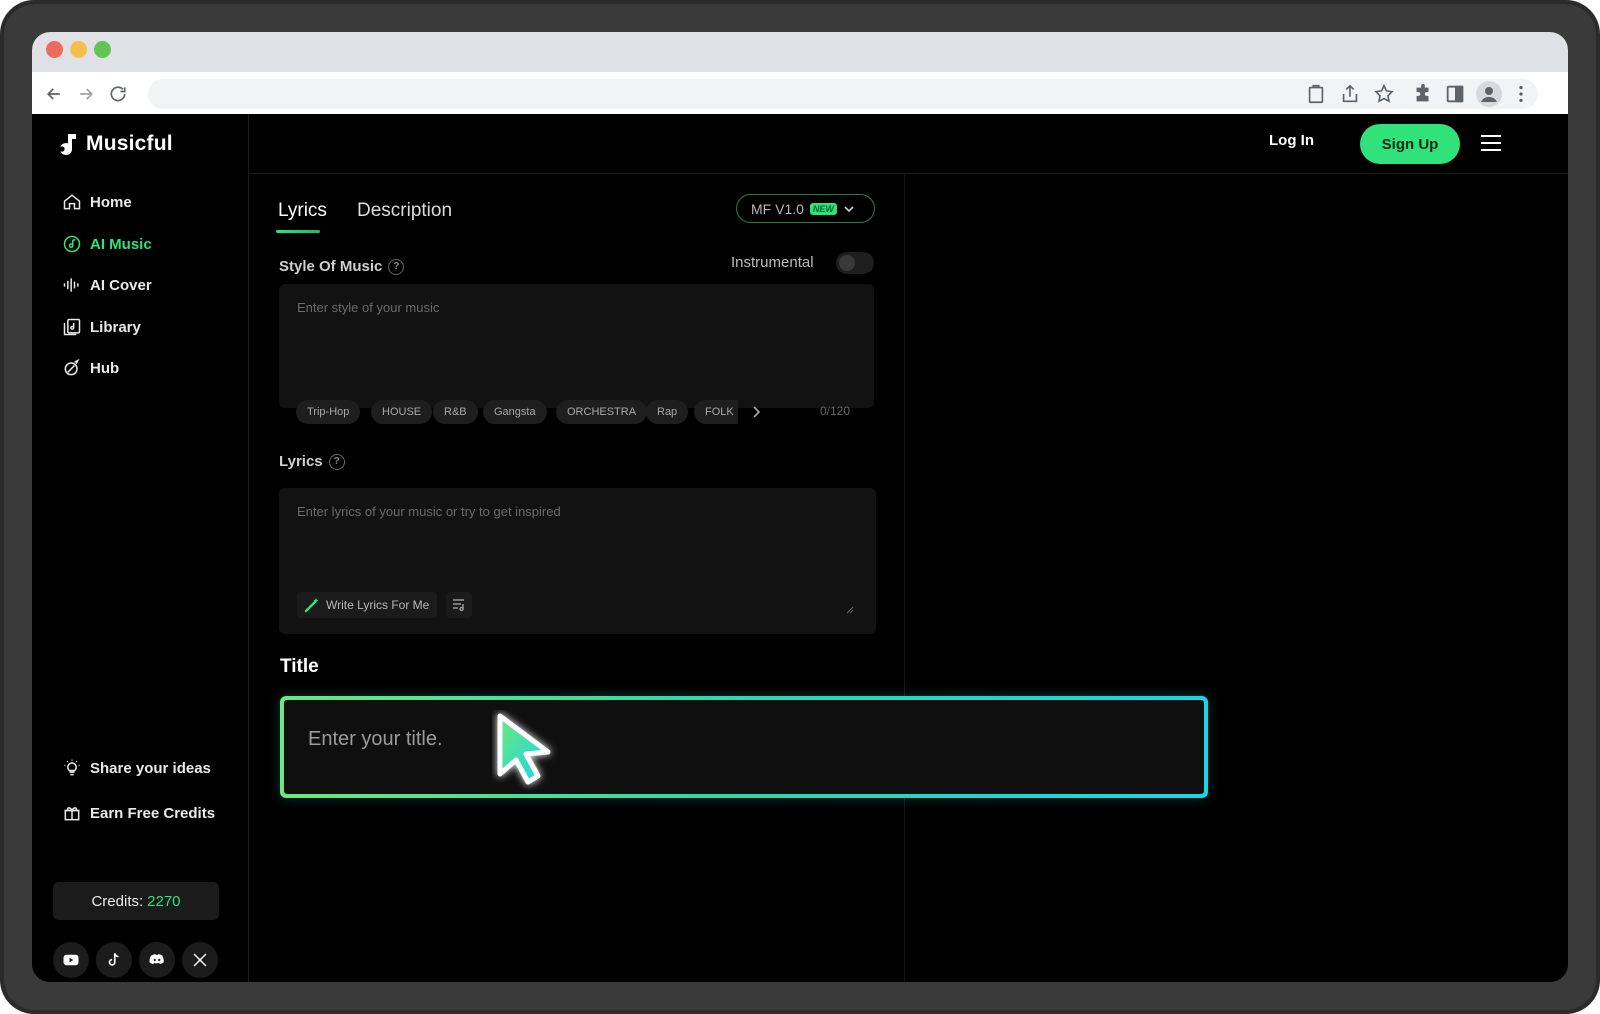 The image size is (1600, 1014). Describe the element at coordinates (1489, 94) in the screenshot. I see `profile-avatar-icon` at that location.